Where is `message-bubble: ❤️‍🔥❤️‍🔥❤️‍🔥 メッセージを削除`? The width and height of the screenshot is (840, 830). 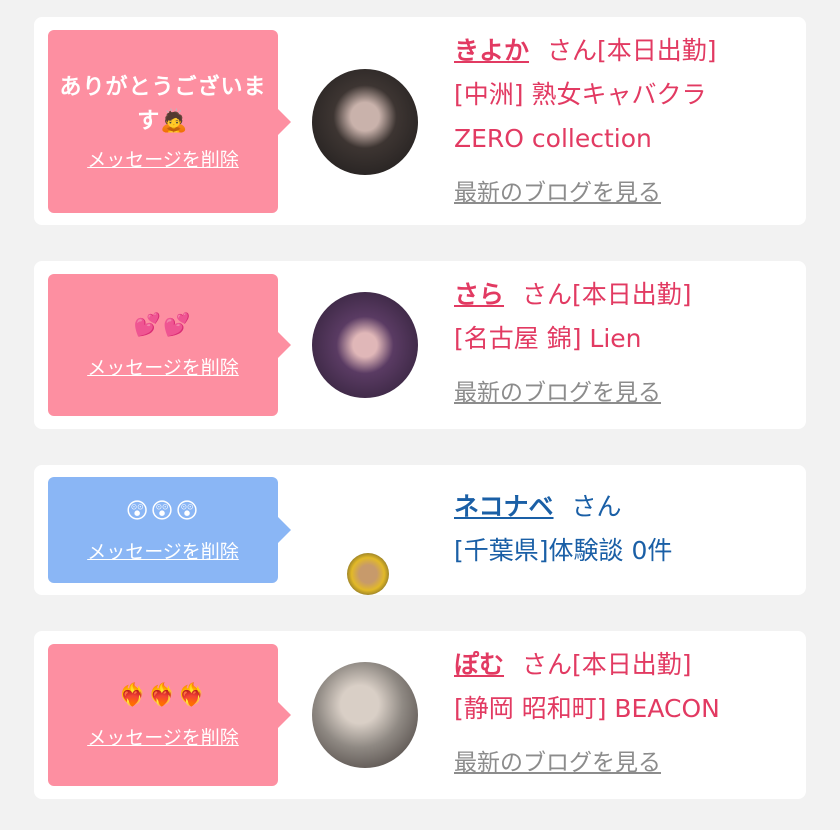
message-bubble: ❤️‍🔥❤️‍🔥❤️‍🔥 メッセージを削除 is located at coordinates (169, 715).